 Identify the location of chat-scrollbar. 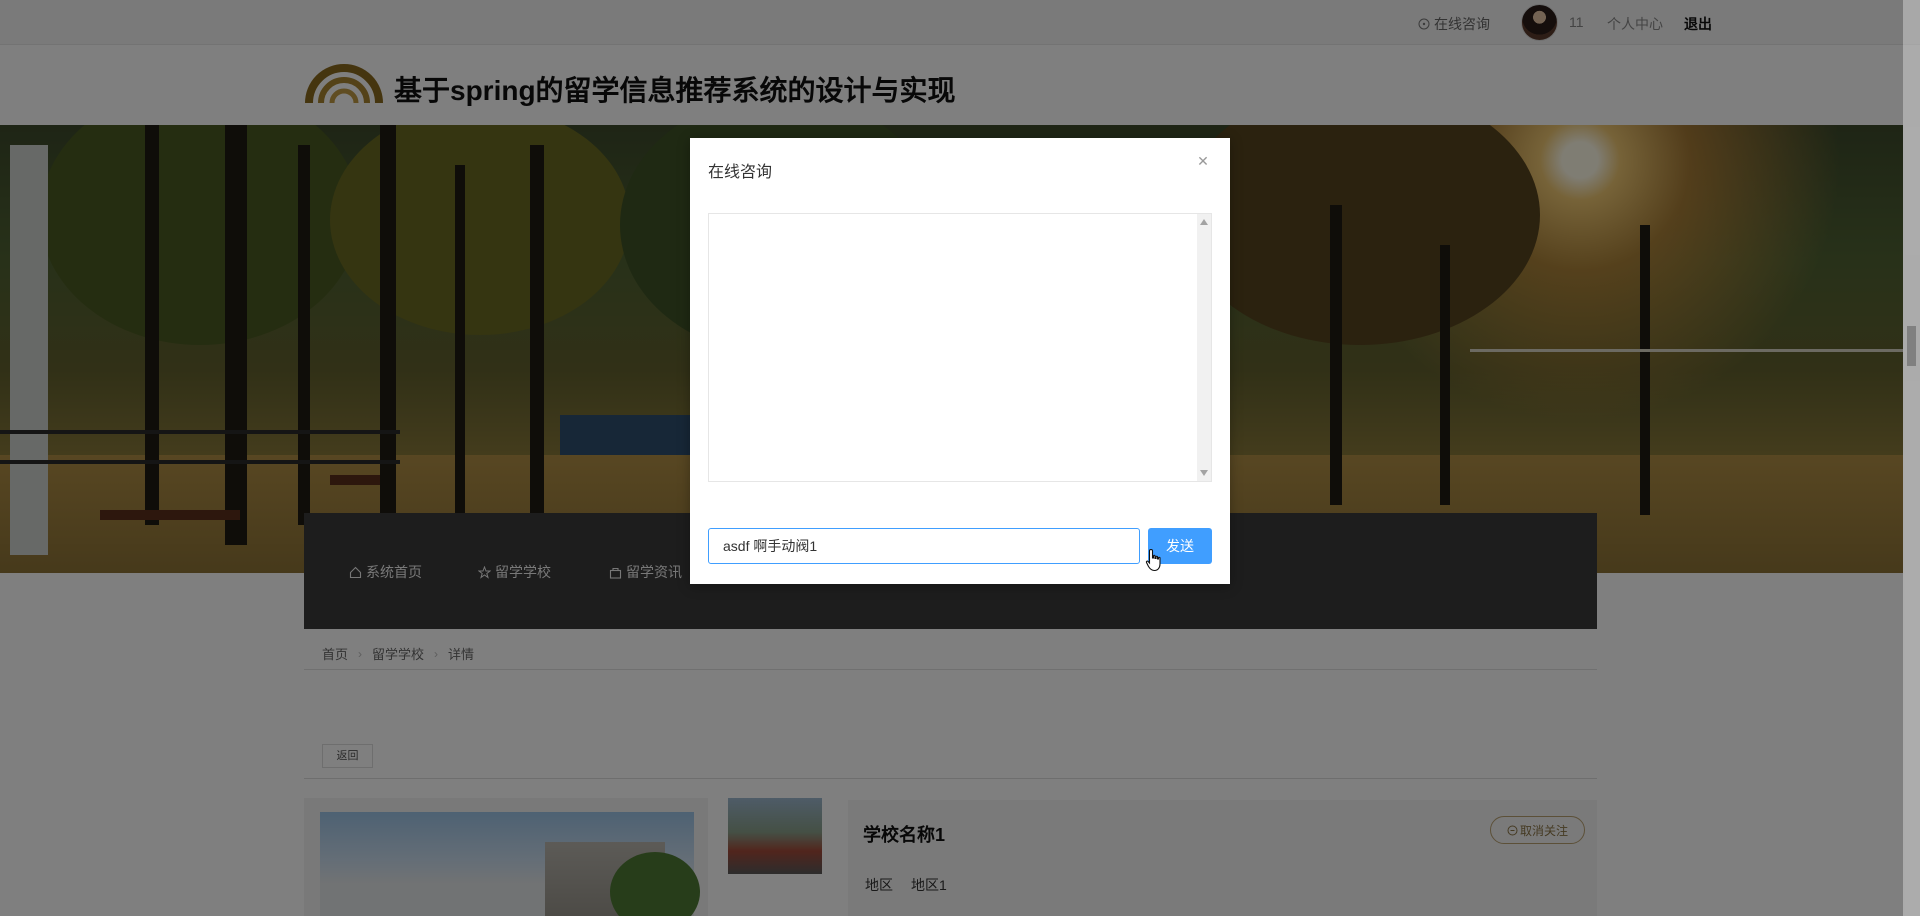
(1204, 347).